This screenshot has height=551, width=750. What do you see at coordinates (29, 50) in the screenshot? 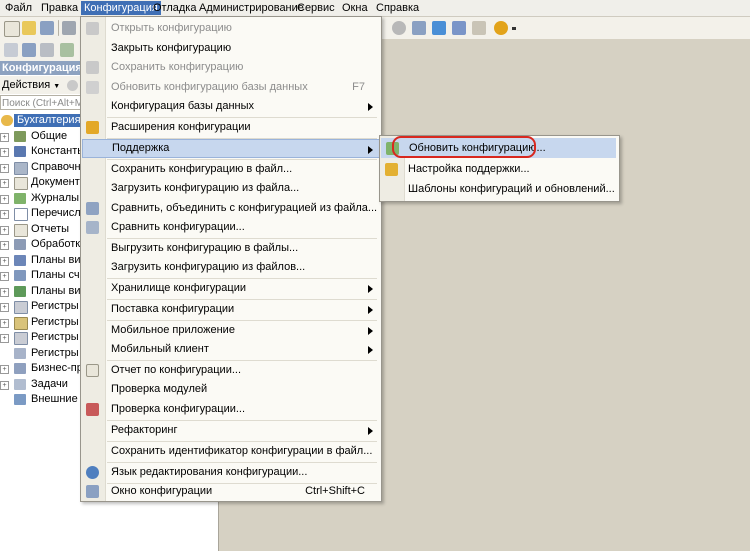
I see `module-icon` at bounding box center [29, 50].